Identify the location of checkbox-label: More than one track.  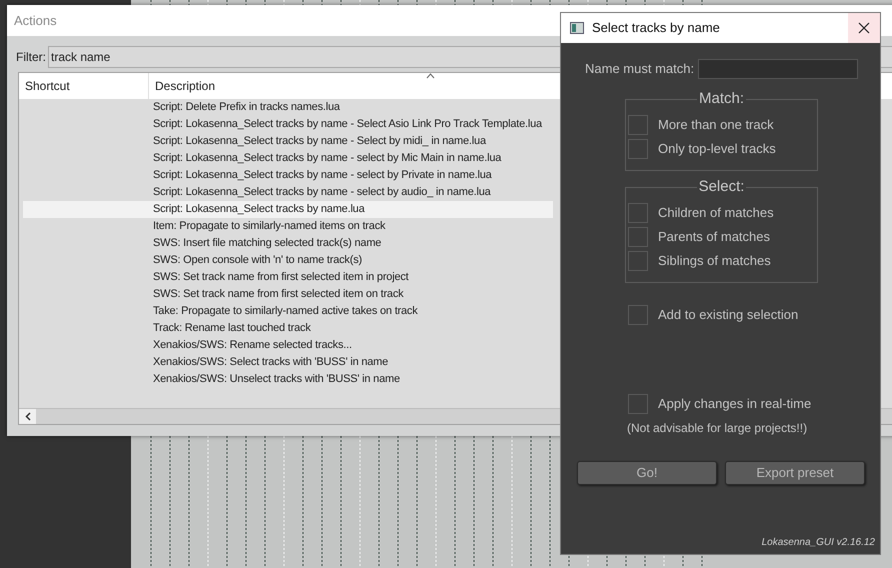
(716, 125).